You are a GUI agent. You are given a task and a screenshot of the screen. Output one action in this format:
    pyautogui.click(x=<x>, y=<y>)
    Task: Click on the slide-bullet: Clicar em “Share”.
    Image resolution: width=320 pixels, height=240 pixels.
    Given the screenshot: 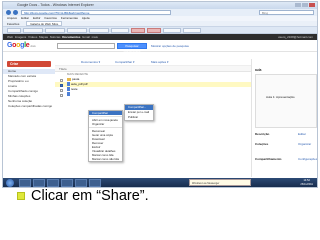 What is the action you would take?
    pyautogui.click(x=83, y=196)
    